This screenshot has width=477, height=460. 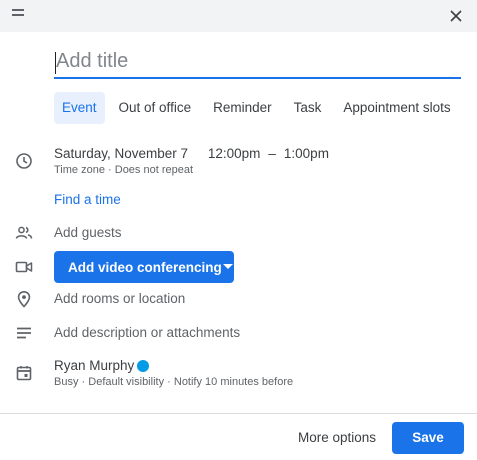 I want to click on video-button-label: Add video conferencing, so click(x=145, y=267).